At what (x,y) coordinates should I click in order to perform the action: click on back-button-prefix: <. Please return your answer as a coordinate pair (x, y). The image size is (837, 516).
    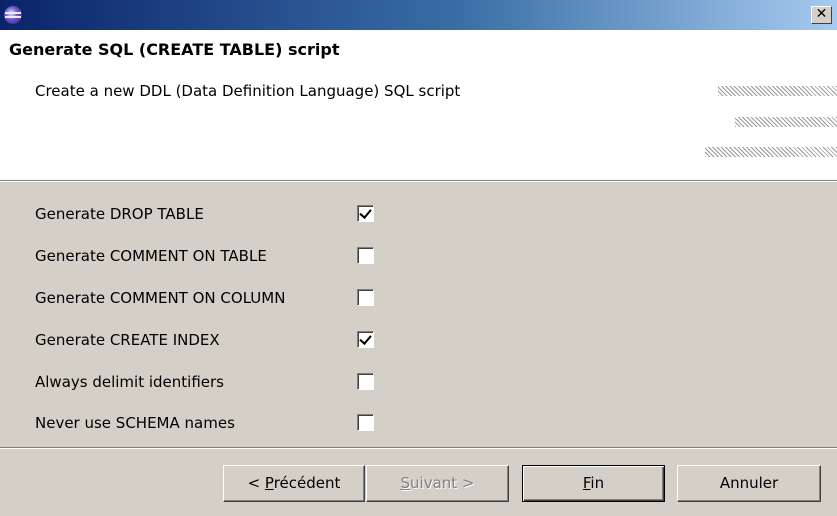
    Looking at the image, I should click on (256, 483).